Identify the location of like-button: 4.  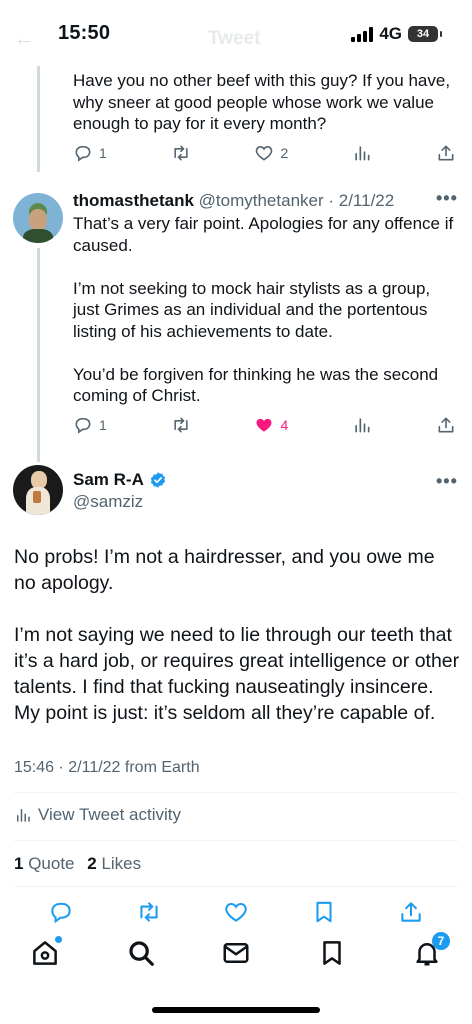
(271, 425).